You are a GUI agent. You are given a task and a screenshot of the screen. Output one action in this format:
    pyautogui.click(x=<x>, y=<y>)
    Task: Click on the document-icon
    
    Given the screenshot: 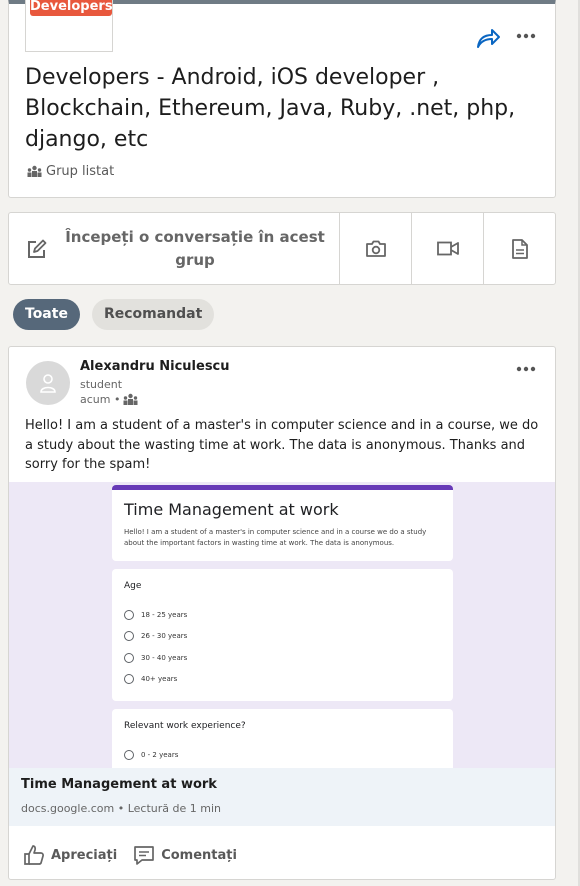 What is the action you would take?
    pyautogui.click(x=519, y=248)
    